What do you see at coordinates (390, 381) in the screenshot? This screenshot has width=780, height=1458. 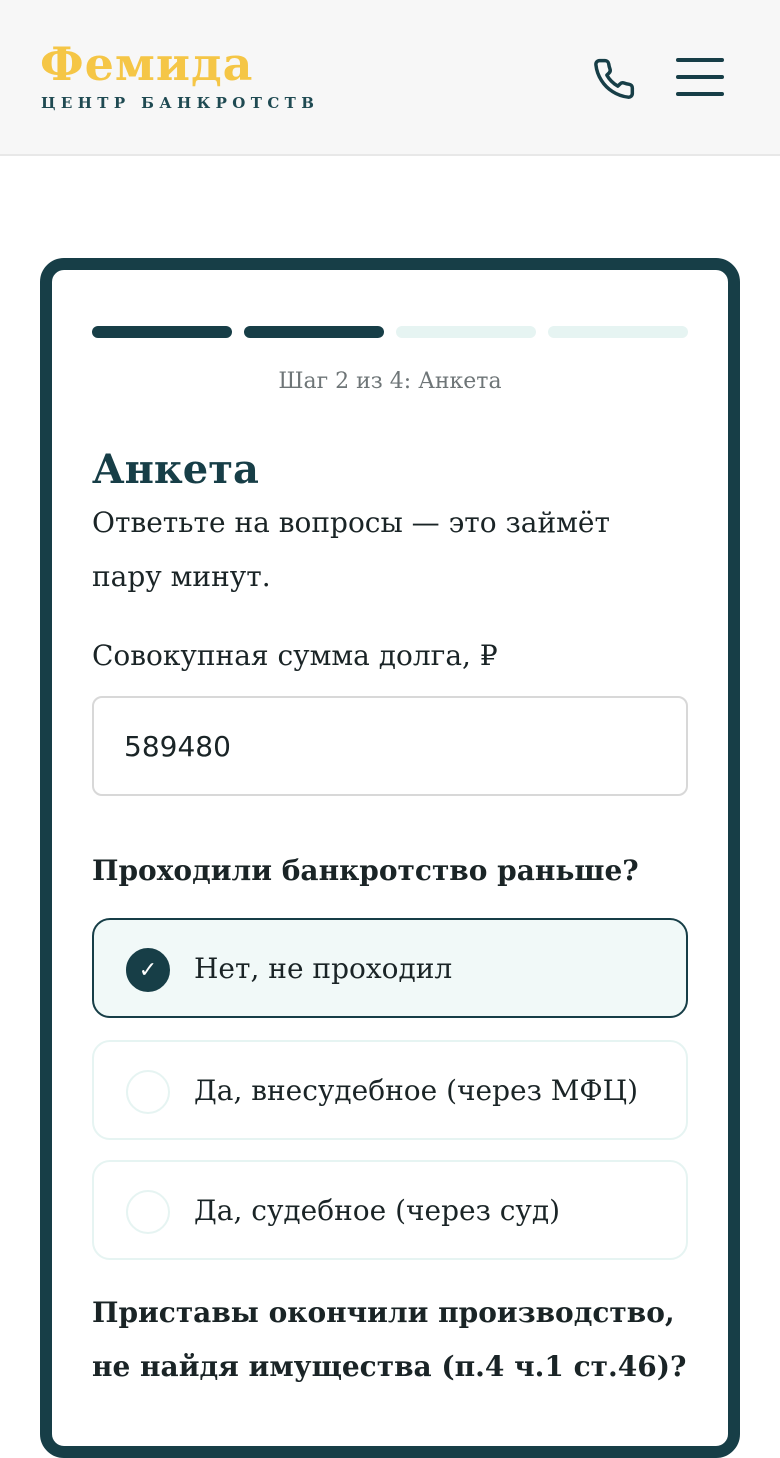 I see `step-label: Шаг 2 из 4: Анкета` at bounding box center [390, 381].